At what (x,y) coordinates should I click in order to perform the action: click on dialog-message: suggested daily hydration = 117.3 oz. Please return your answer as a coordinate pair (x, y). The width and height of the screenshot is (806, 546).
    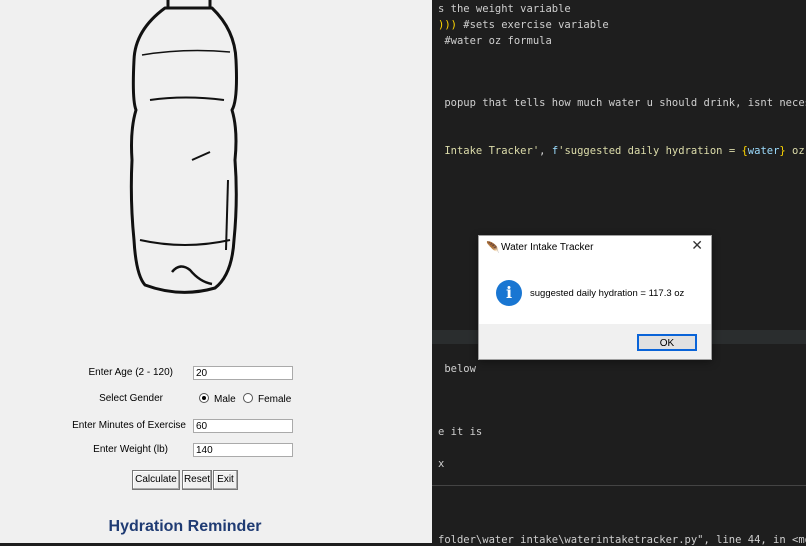
    Looking at the image, I should click on (607, 293).